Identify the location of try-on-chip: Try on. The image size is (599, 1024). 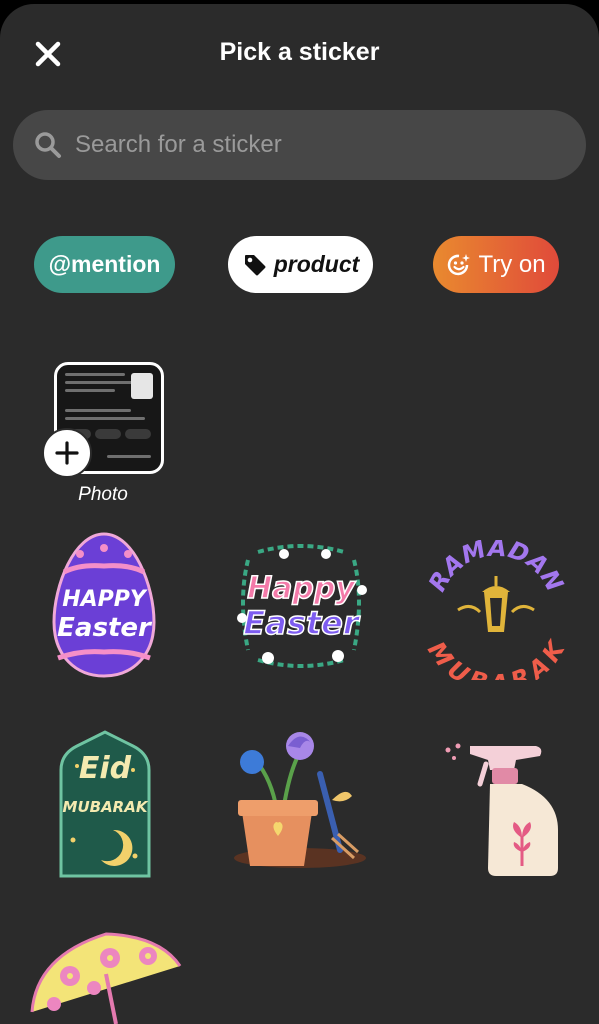
(496, 264).